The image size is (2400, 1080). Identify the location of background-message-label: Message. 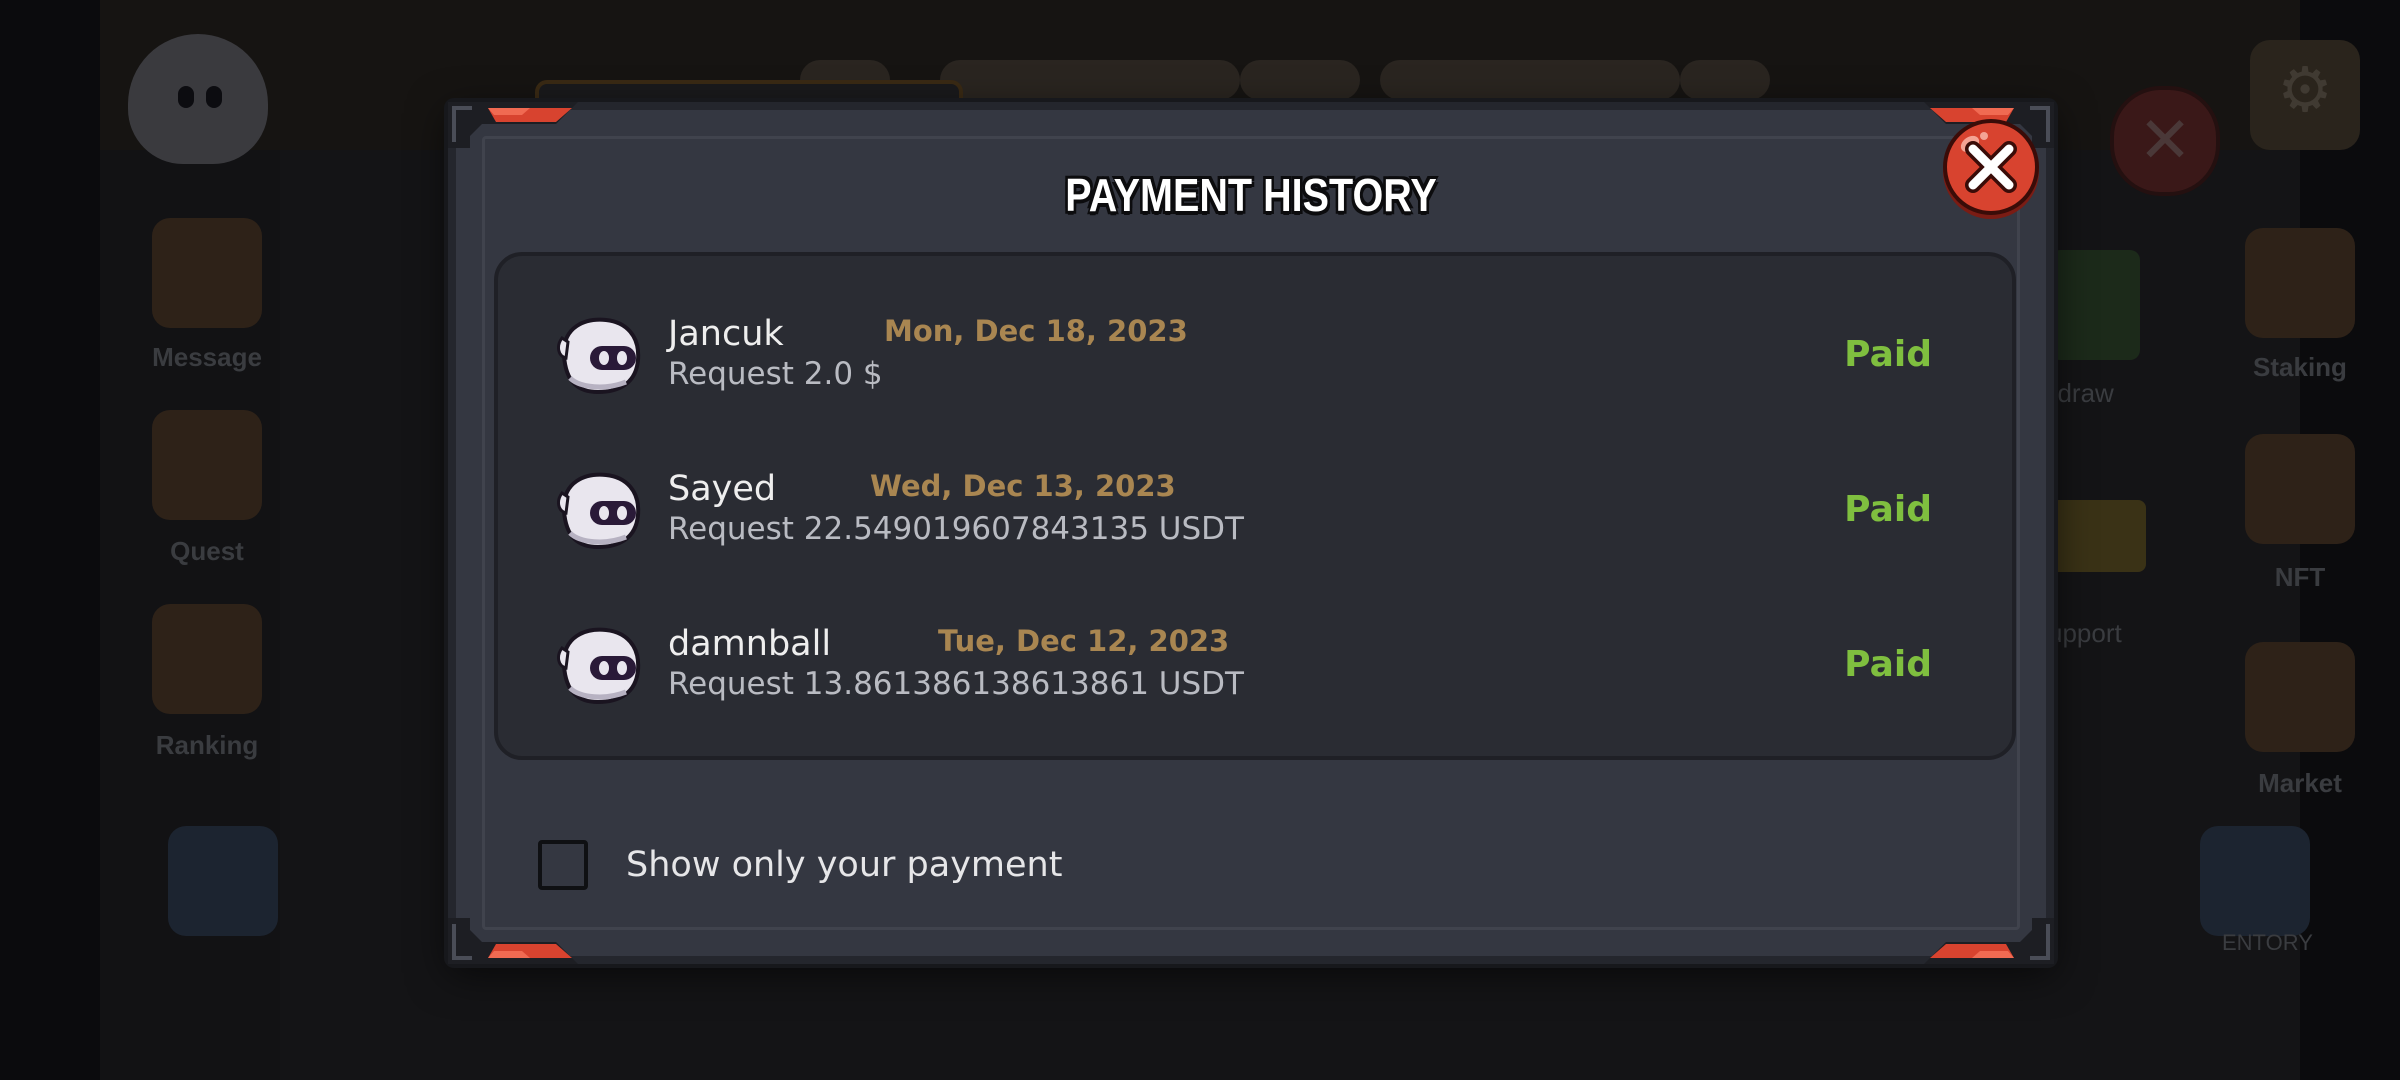
(207, 357).